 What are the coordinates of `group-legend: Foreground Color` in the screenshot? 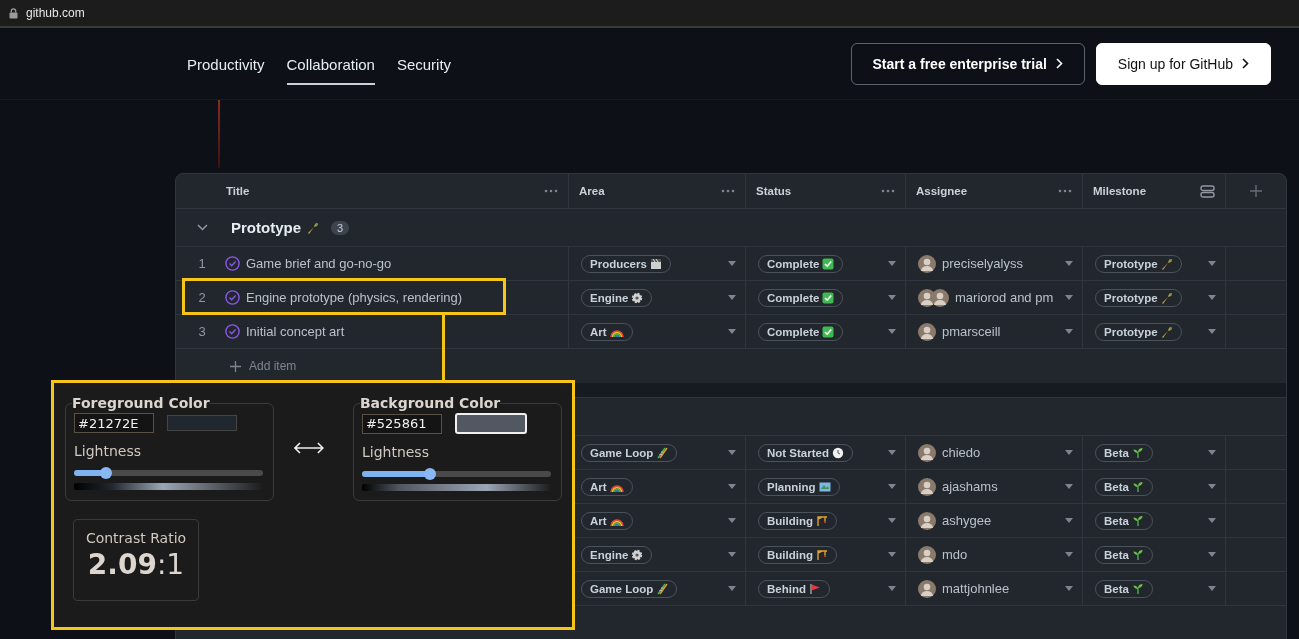 It's located at (141, 403).